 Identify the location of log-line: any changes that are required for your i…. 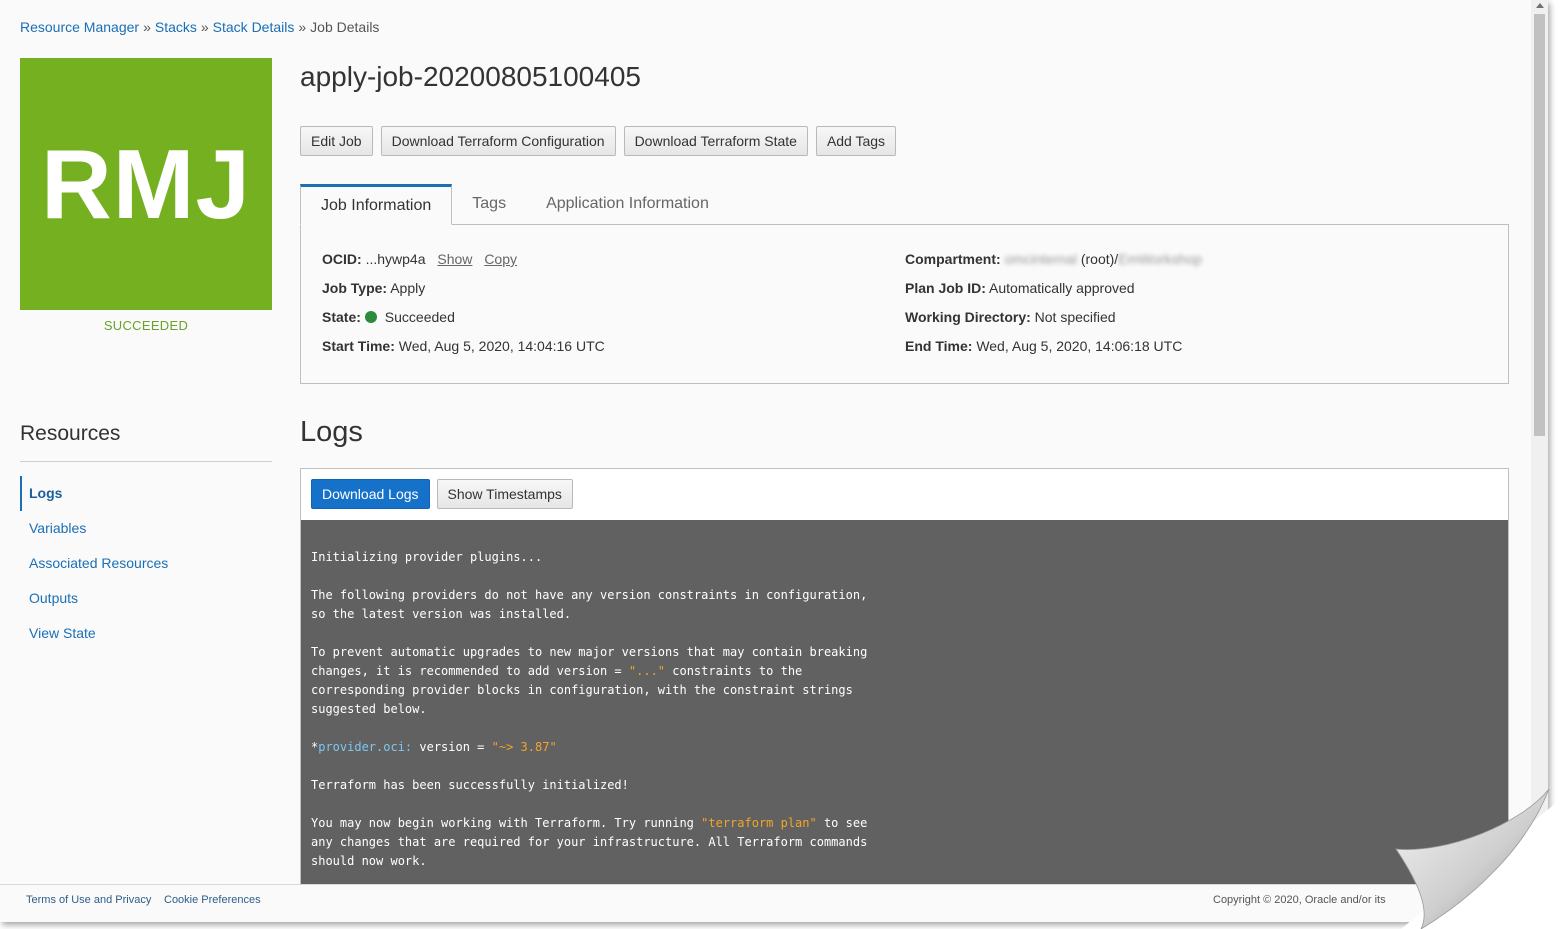
(589, 842).